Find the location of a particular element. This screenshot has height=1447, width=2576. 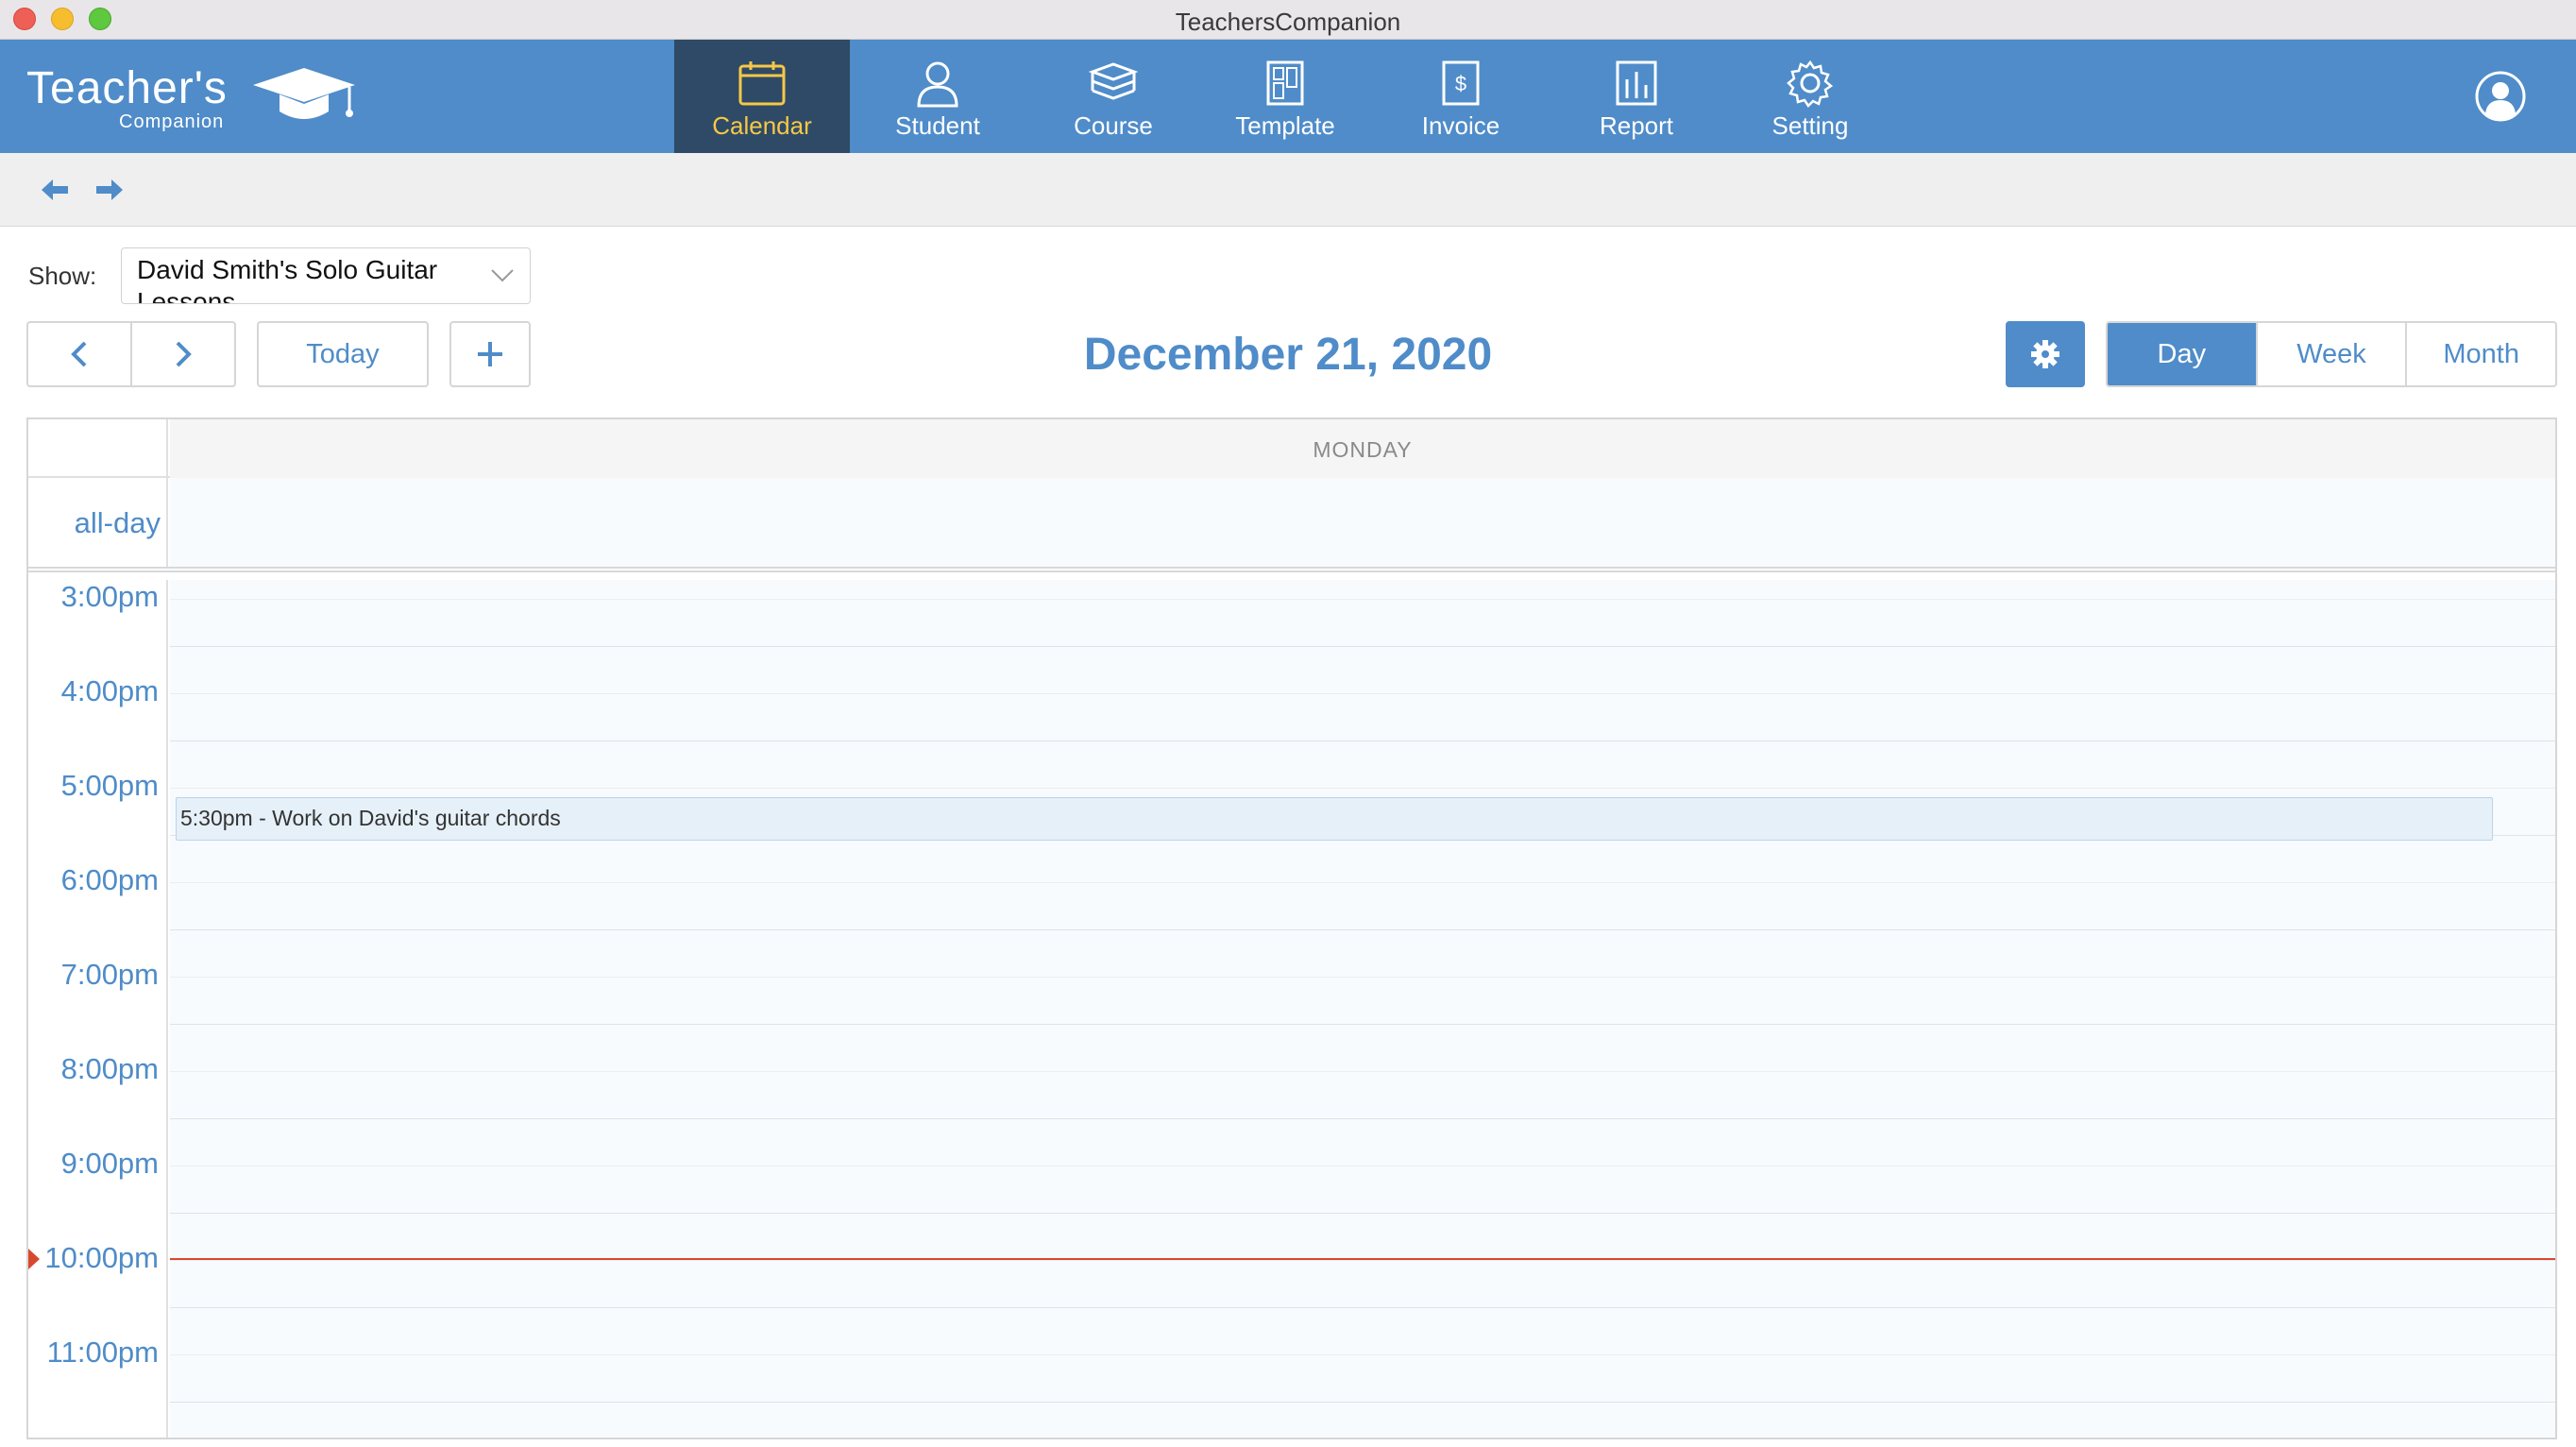

hour-label: 8:00pm is located at coordinates (109, 1068).